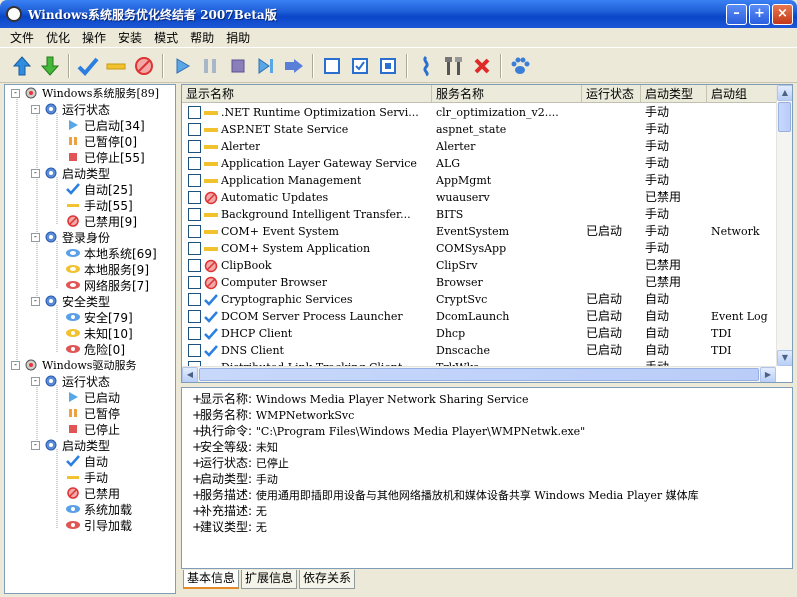 This screenshot has width=797, height=597. What do you see at coordinates (507, 94) in the screenshot?
I see `column-header-service-name: 服务名称` at bounding box center [507, 94].